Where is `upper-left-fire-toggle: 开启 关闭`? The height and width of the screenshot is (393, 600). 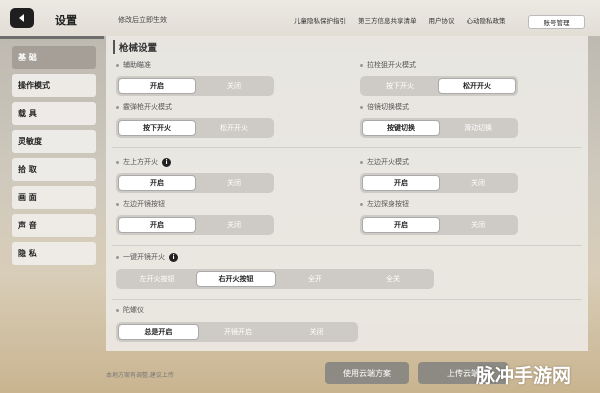
upper-left-fire-toggle: 开启 关闭 is located at coordinates (195, 183).